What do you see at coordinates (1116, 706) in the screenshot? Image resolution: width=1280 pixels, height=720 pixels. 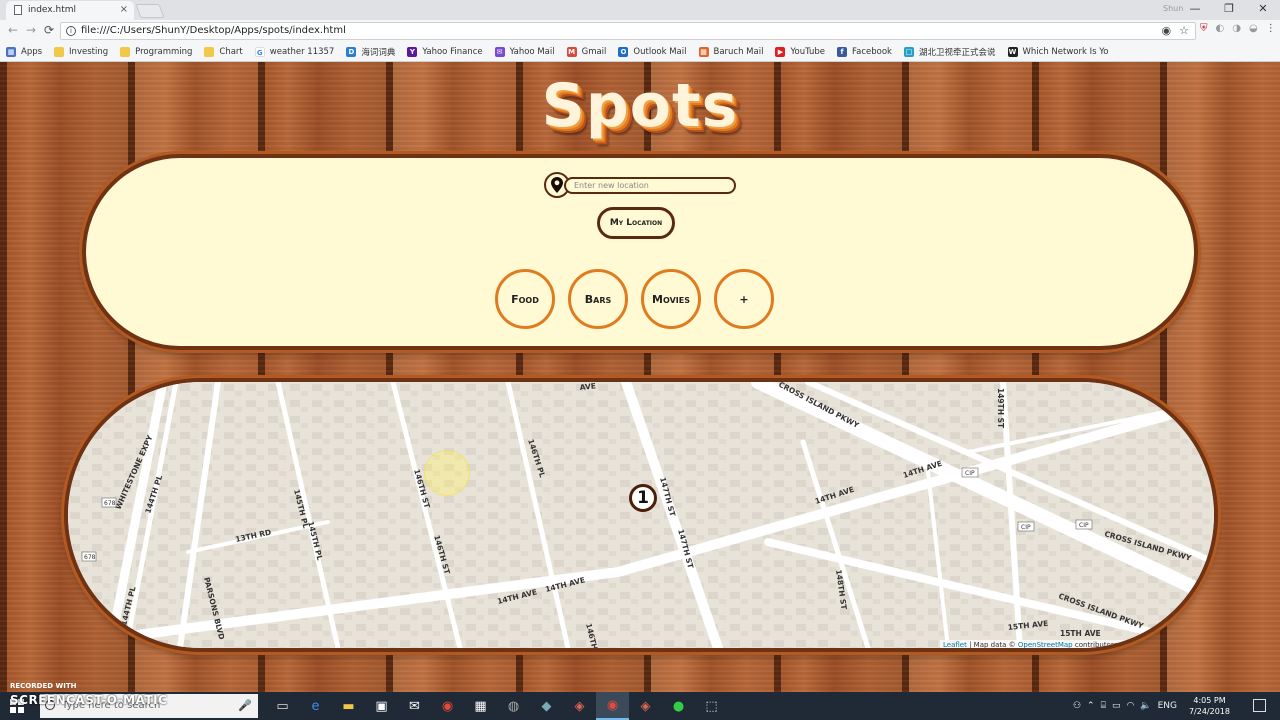 I see `battery-icon: ▭` at bounding box center [1116, 706].